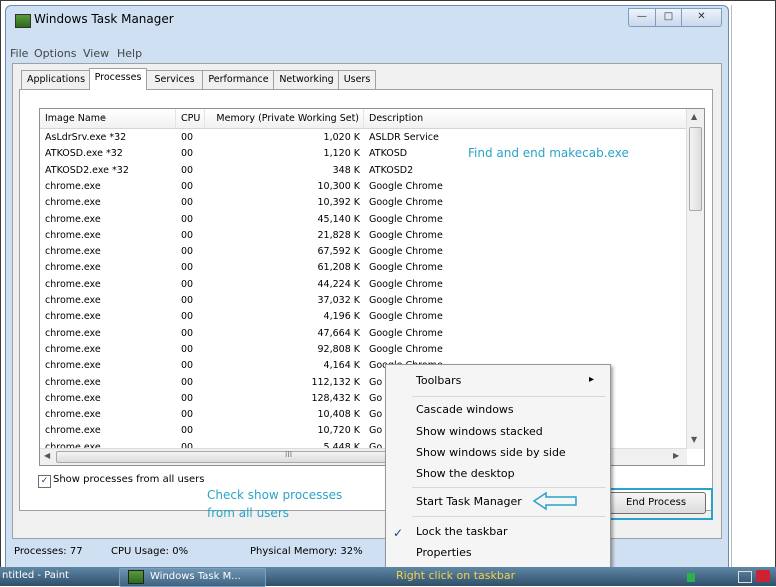 This screenshot has width=776, height=587. Describe the element at coordinates (56, 79) in the screenshot. I see `tab-applications: Applications` at that location.